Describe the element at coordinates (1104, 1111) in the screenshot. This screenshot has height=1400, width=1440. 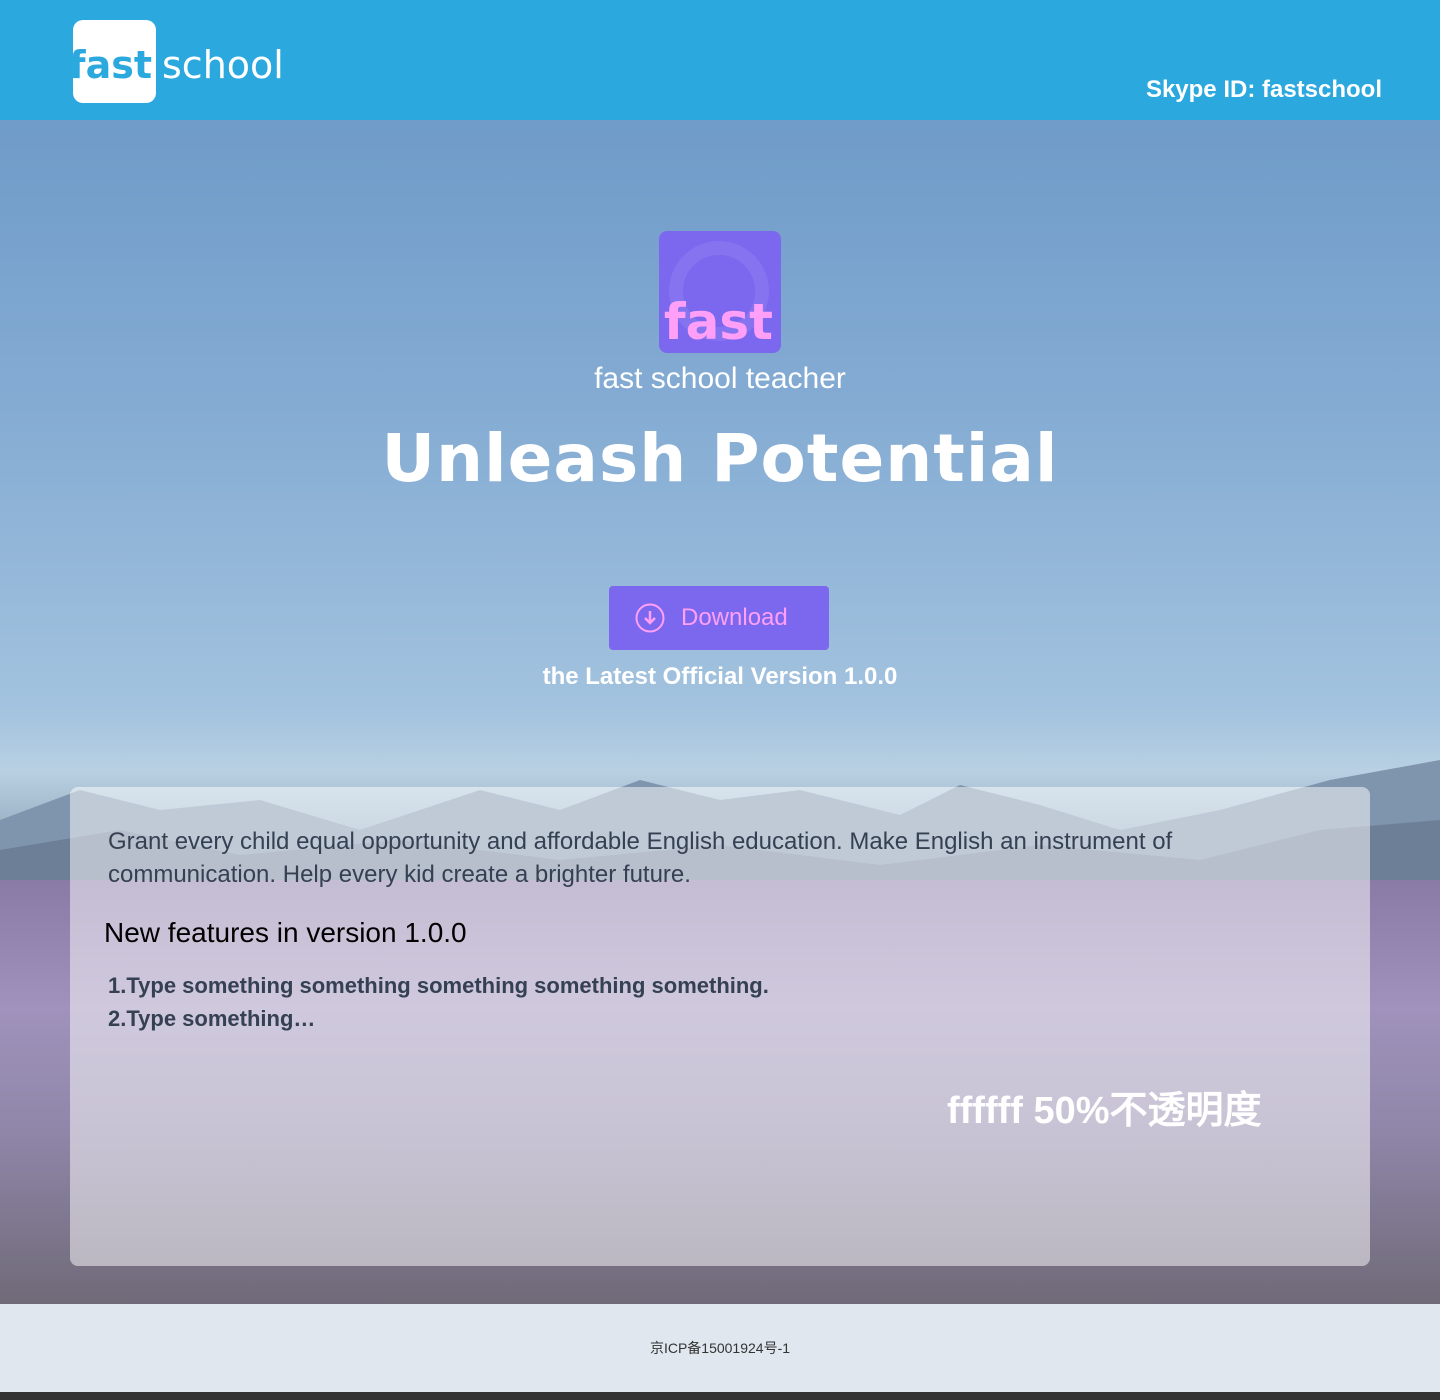
I see `opacity-note: ffffff 50%不透明度` at that location.